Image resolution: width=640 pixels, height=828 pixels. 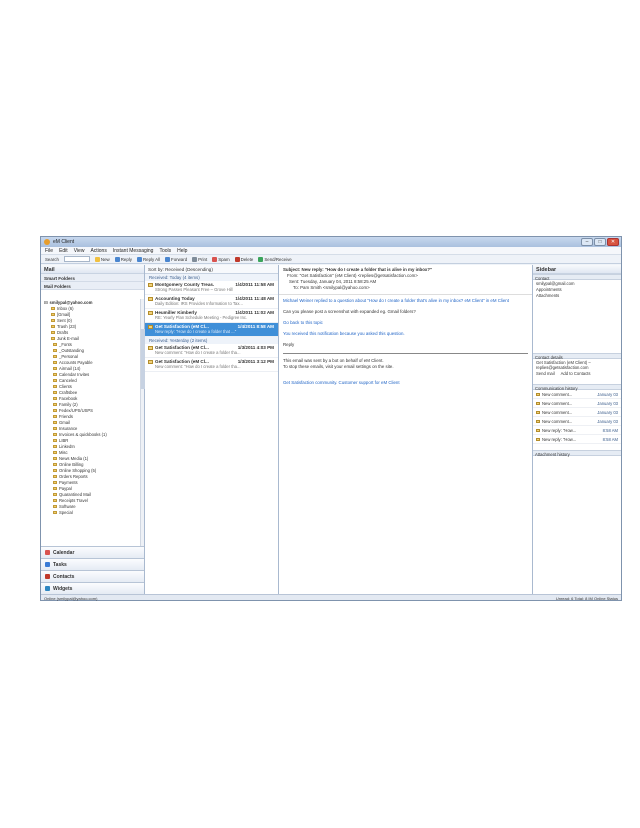 What do you see at coordinates (49, 251) in the screenshot?
I see `menu-file: File` at bounding box center [49, 251].